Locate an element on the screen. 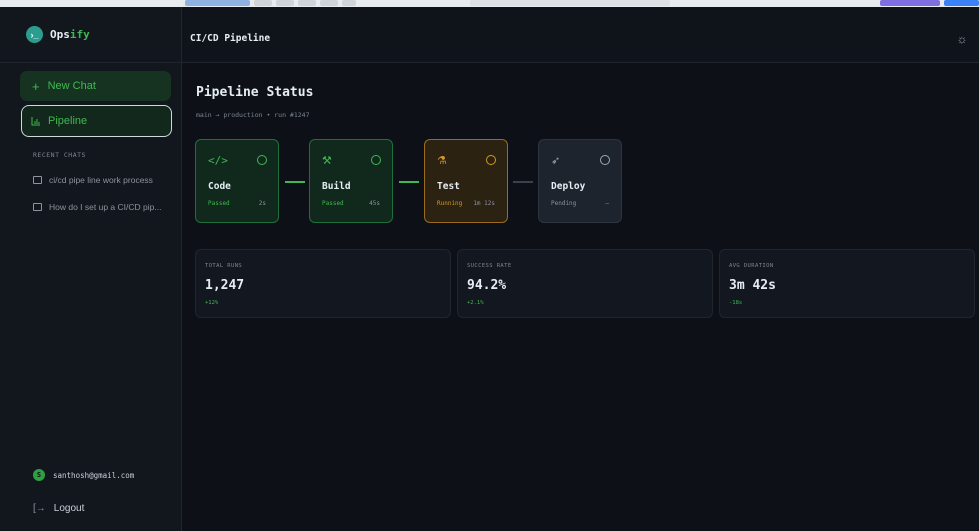 Image resolution: width=979 pixels, height=531 pixels. stage-name: Code is located at coordinates (219, 186).